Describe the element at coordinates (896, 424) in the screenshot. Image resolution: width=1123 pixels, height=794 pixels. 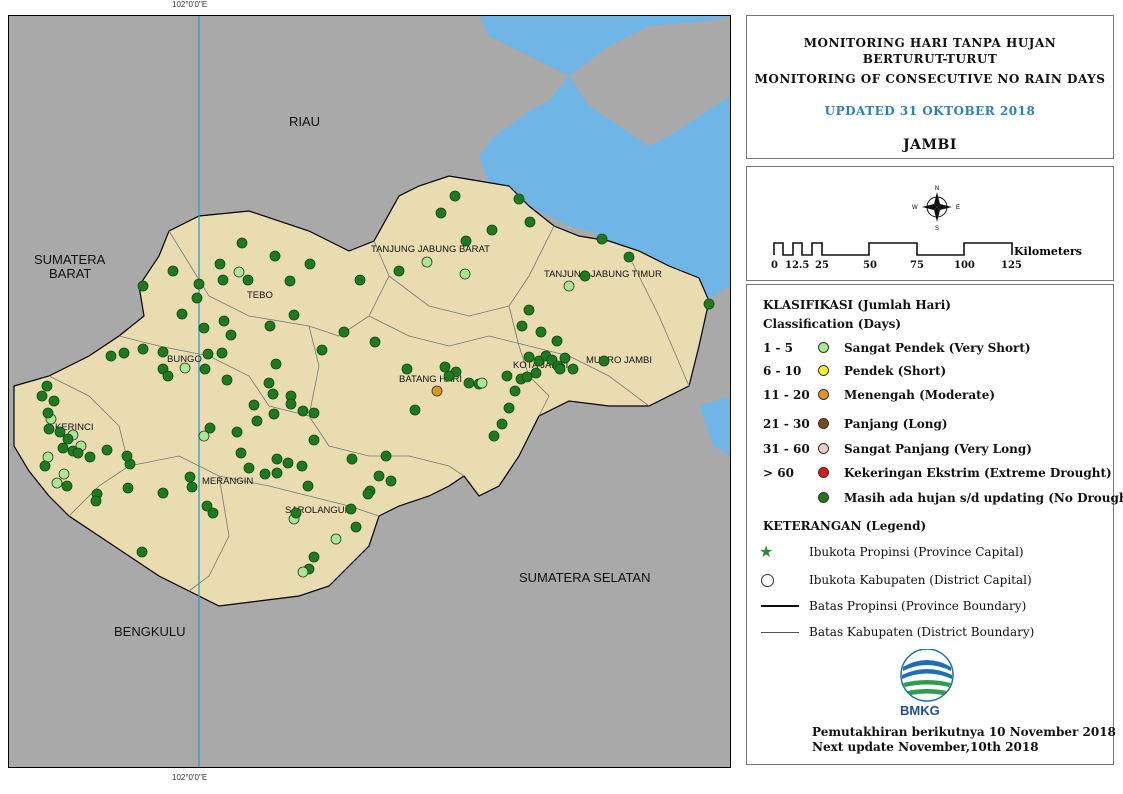
I see `class-label-4: Panjang (Long)` at that location.